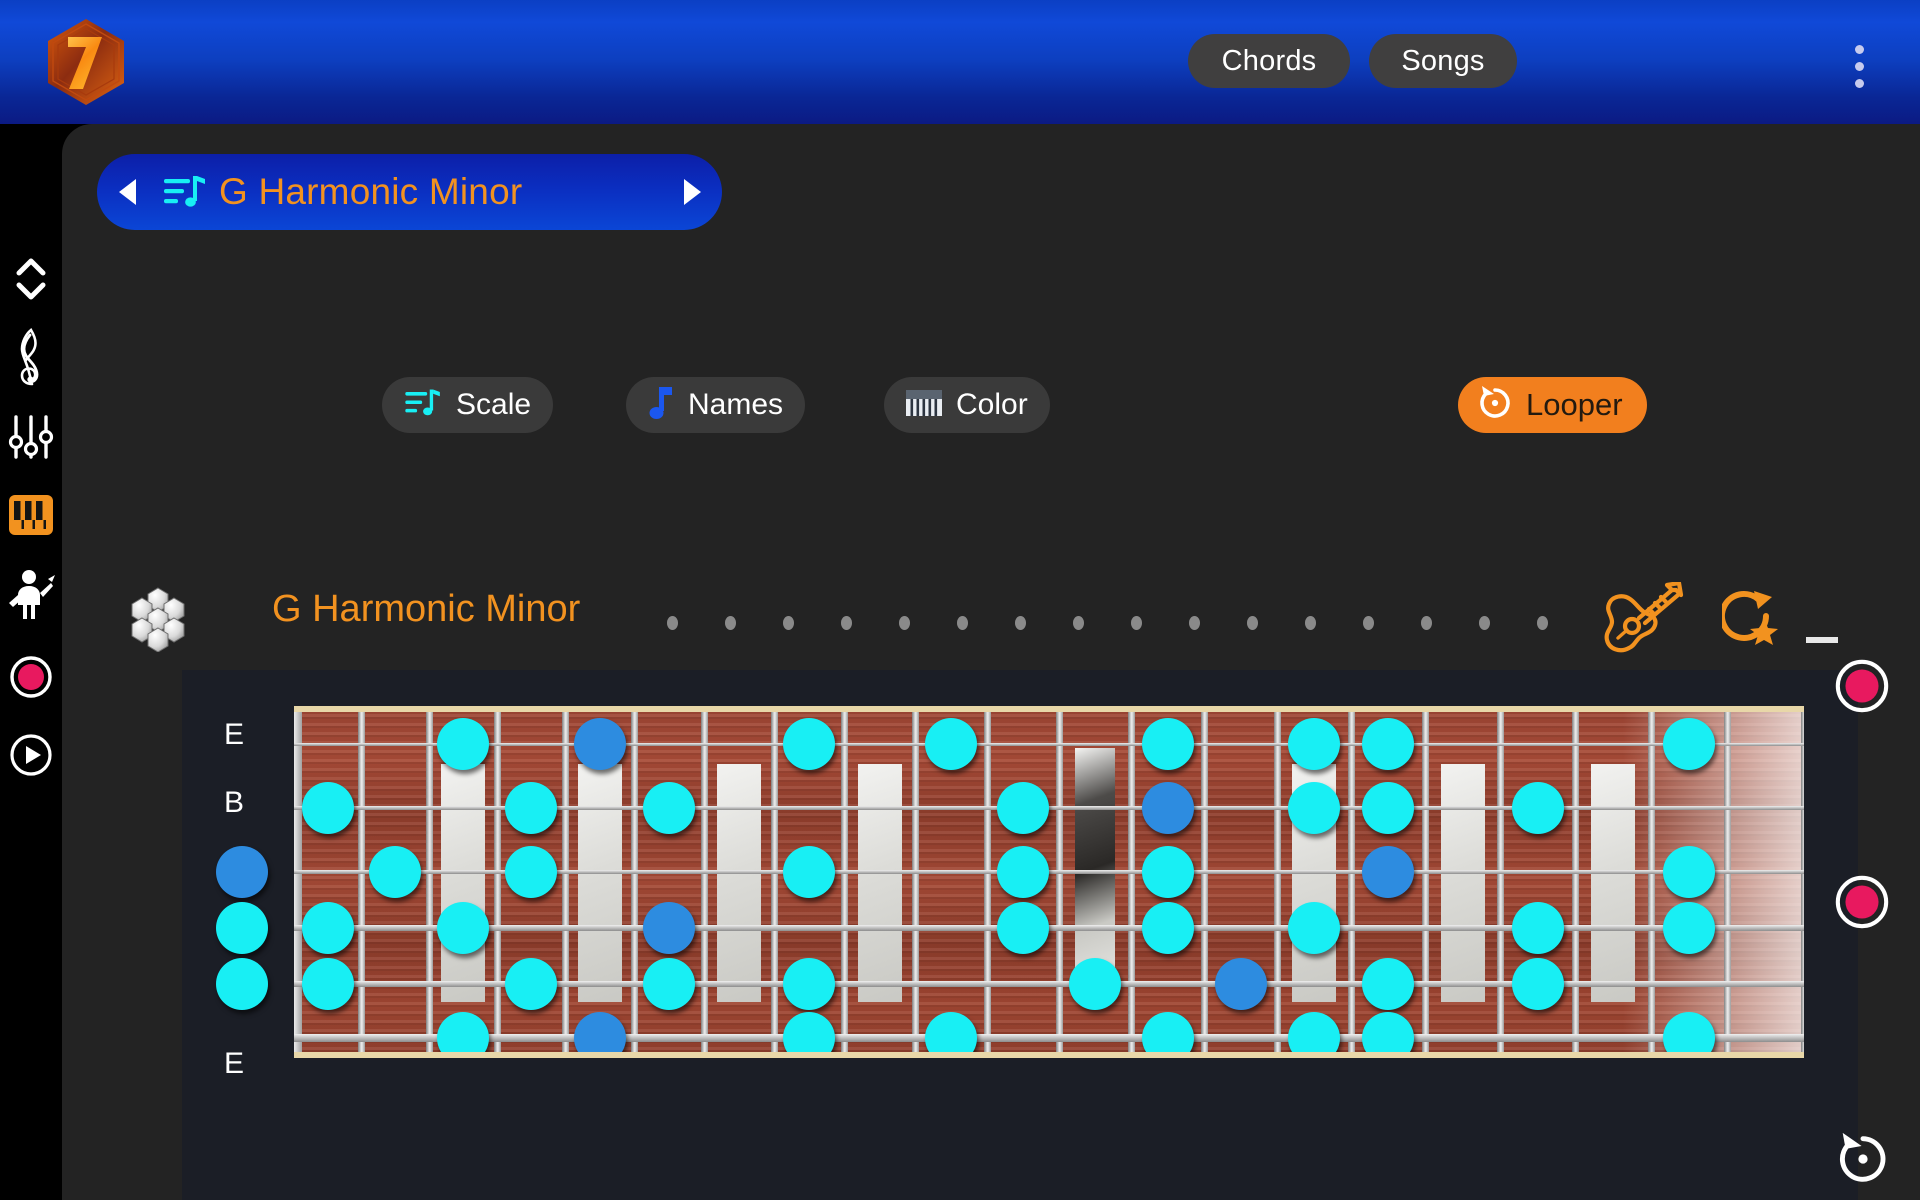 Image resolution: width=1920 pixels, height=1200 pixels. What do you see at coordinates (31, 437) in the screenshot?
I see `sidebar-item-mixer` at bounding box center [31, 437].